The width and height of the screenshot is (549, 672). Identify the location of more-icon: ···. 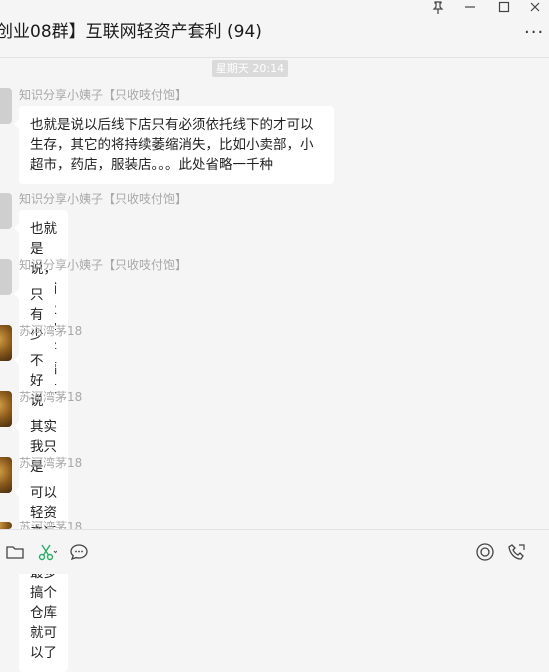
(534, 32).